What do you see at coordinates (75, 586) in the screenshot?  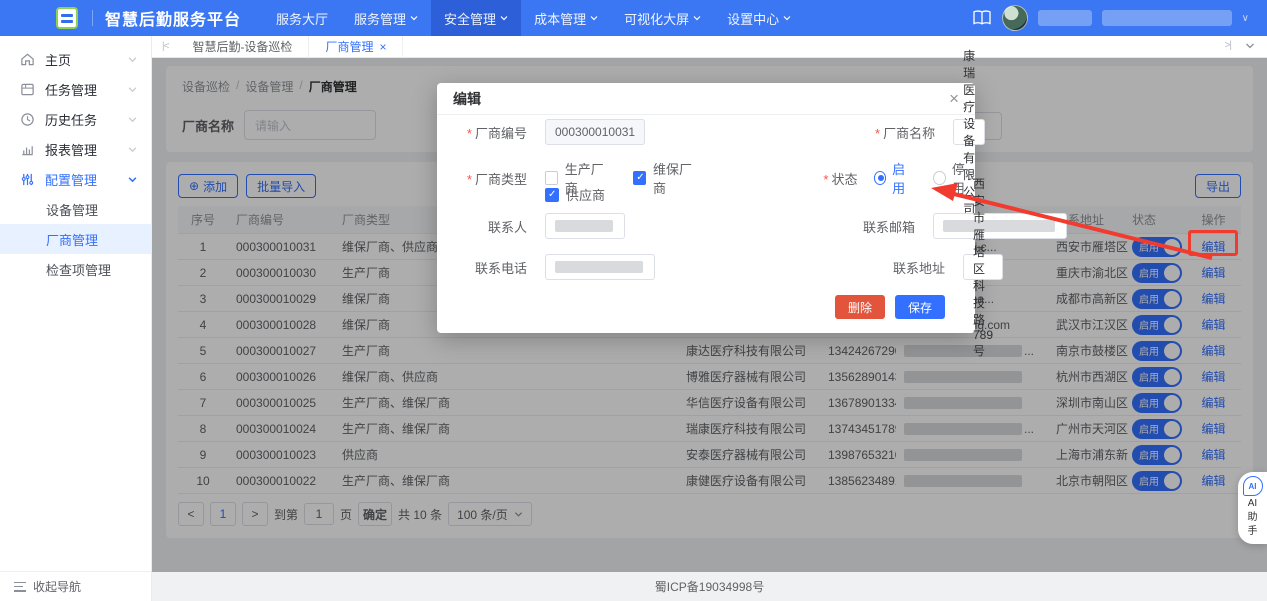 I see `collapse-nav-button: 收起导航` at bounding box center [75, 586].